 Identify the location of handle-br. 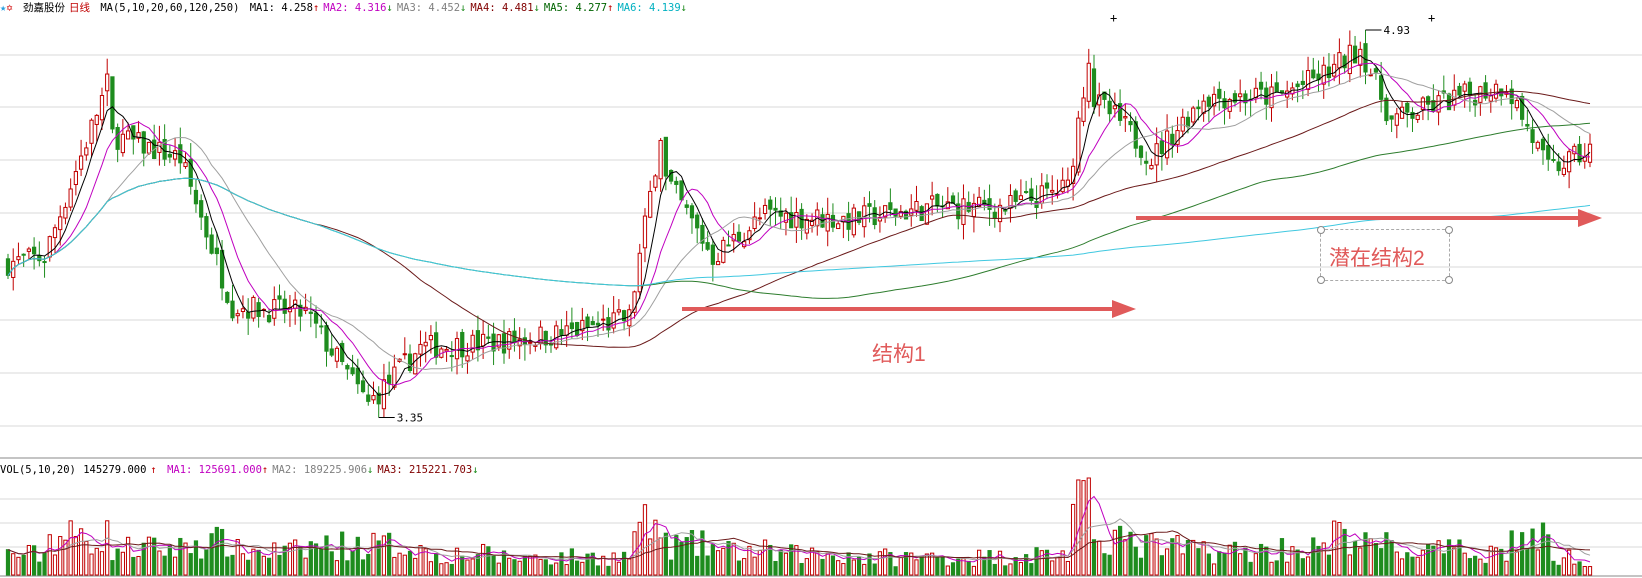
(1449, 280).